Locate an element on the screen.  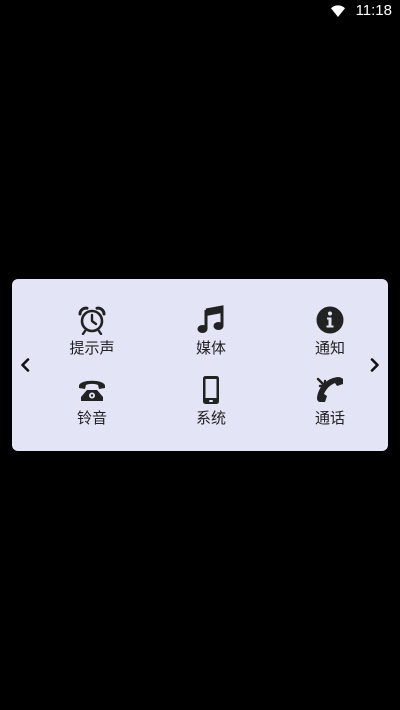
call-label: 通话 is located at coordinates (329, 418).